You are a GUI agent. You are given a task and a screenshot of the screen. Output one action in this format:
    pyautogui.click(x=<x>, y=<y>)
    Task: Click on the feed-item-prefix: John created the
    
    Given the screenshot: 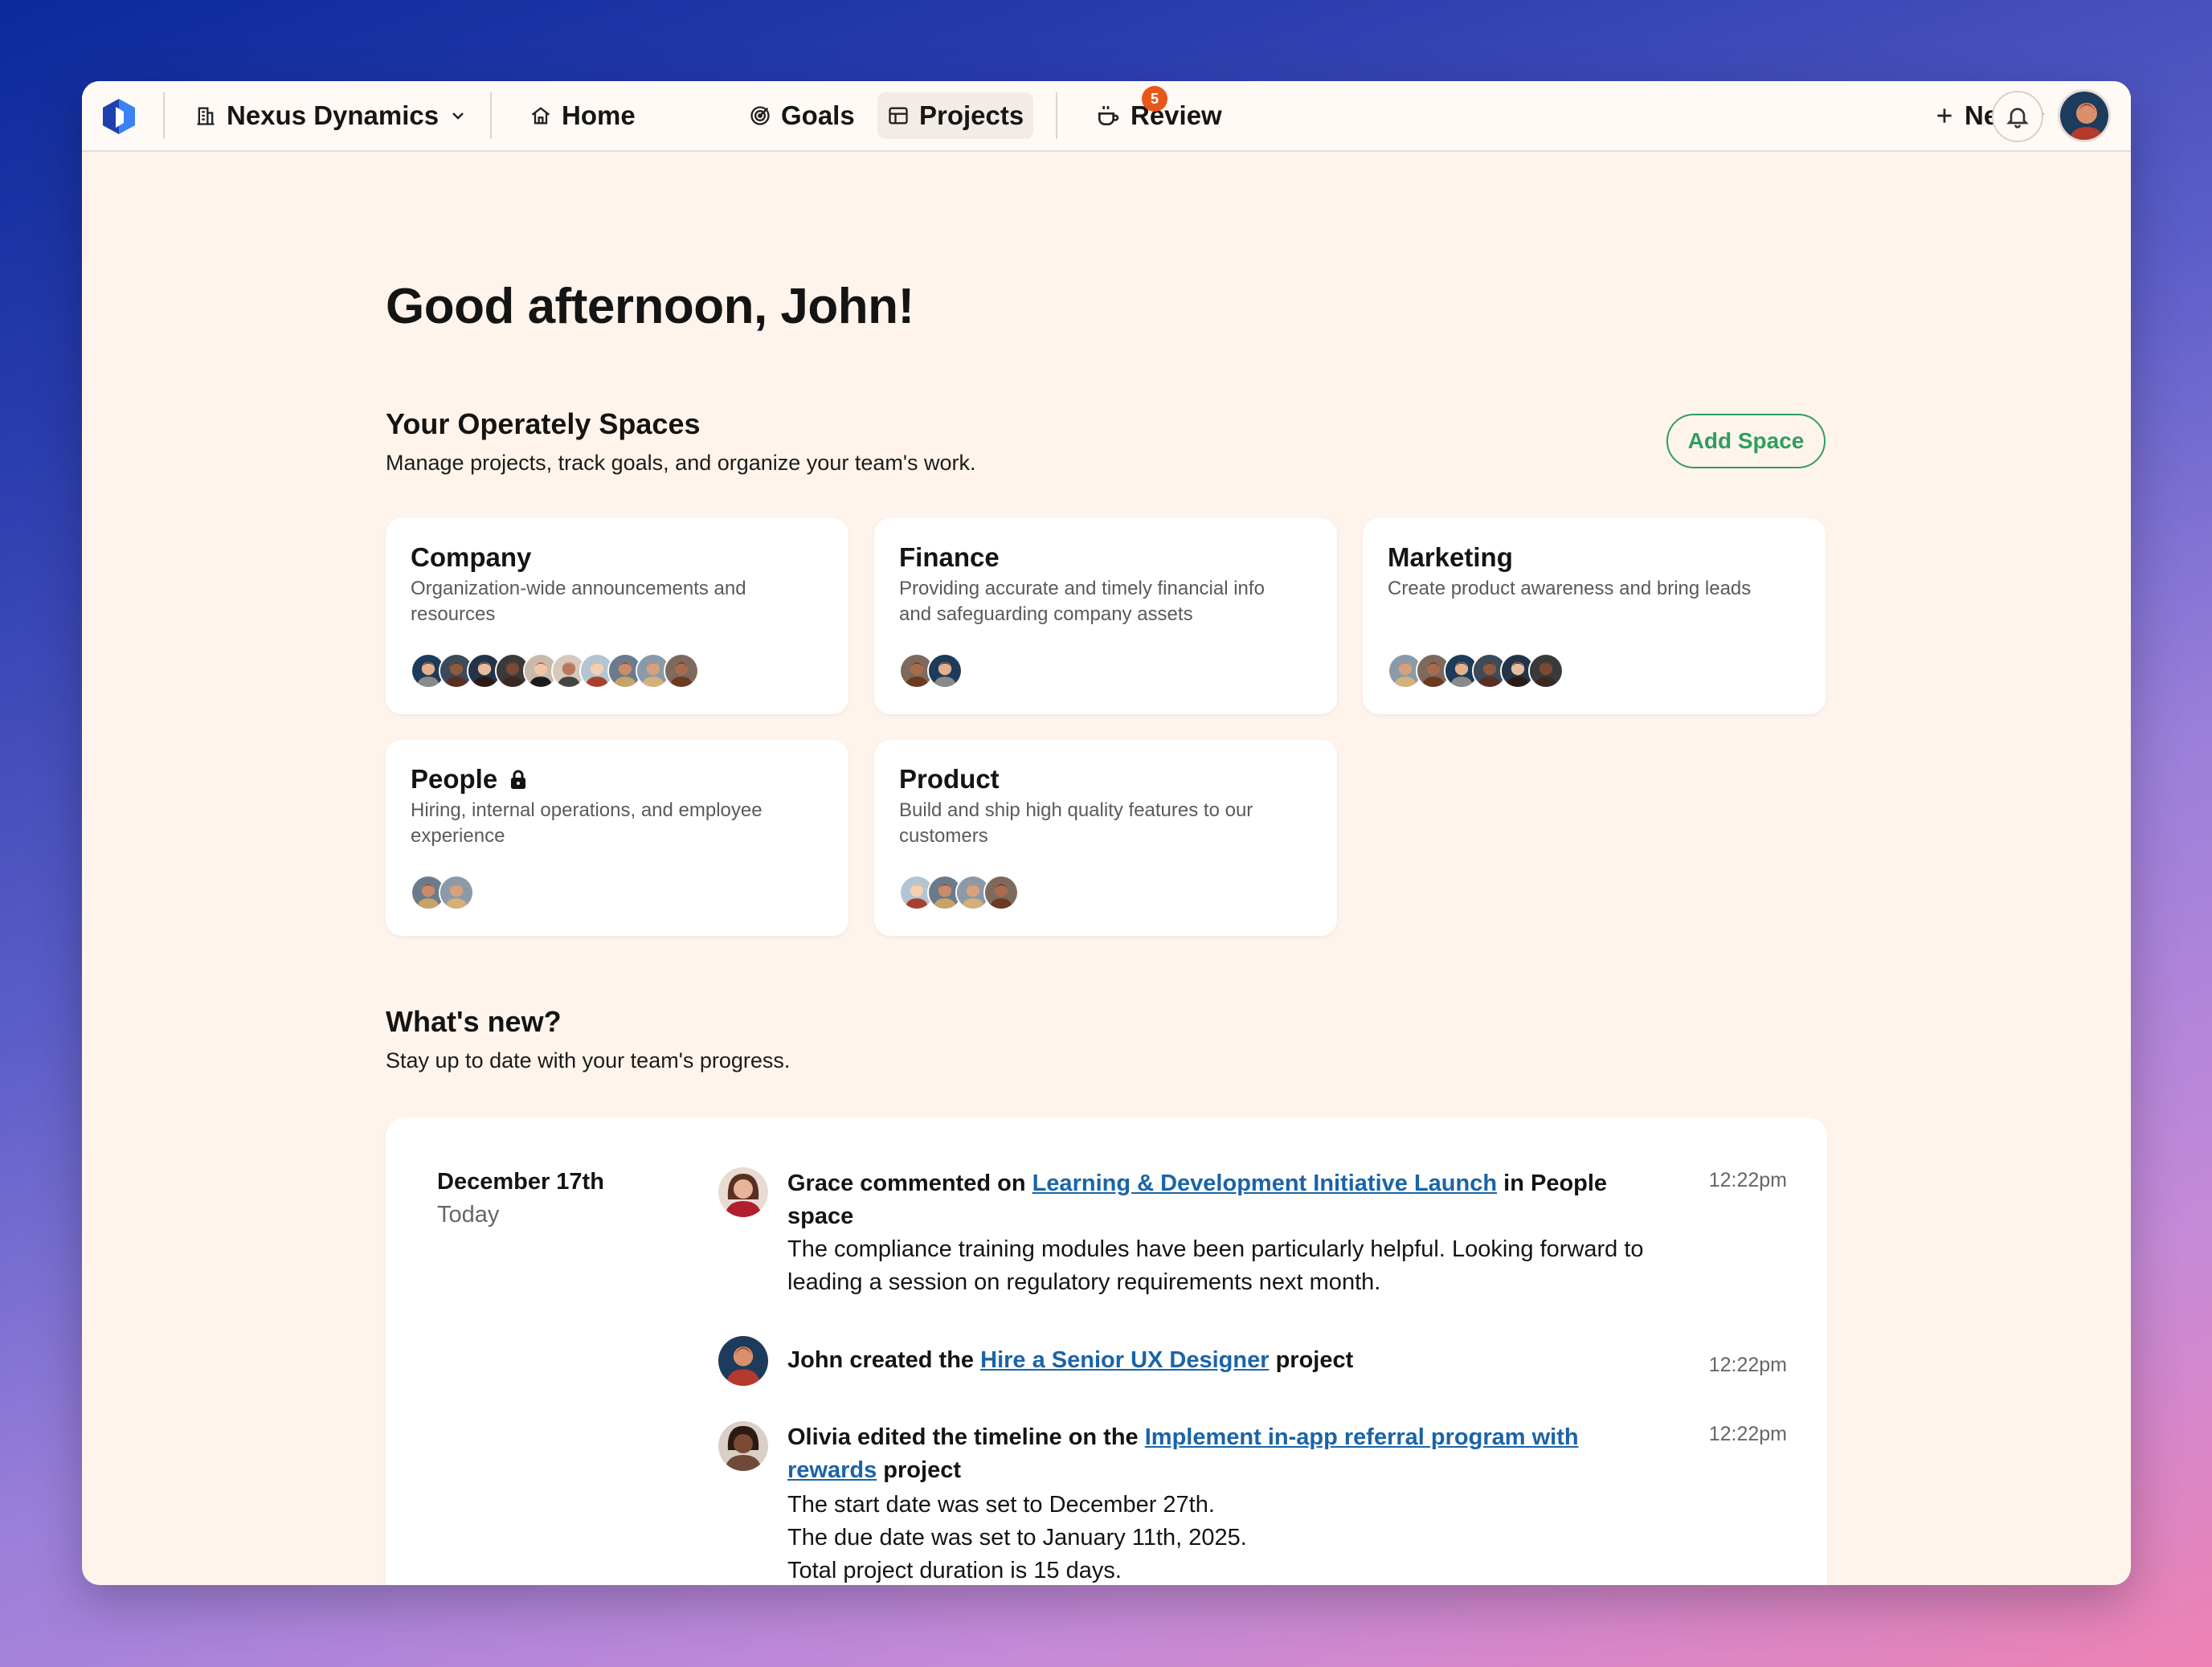 What is the action you would take?
    pyautogui.click(x=884, y=1360)
    